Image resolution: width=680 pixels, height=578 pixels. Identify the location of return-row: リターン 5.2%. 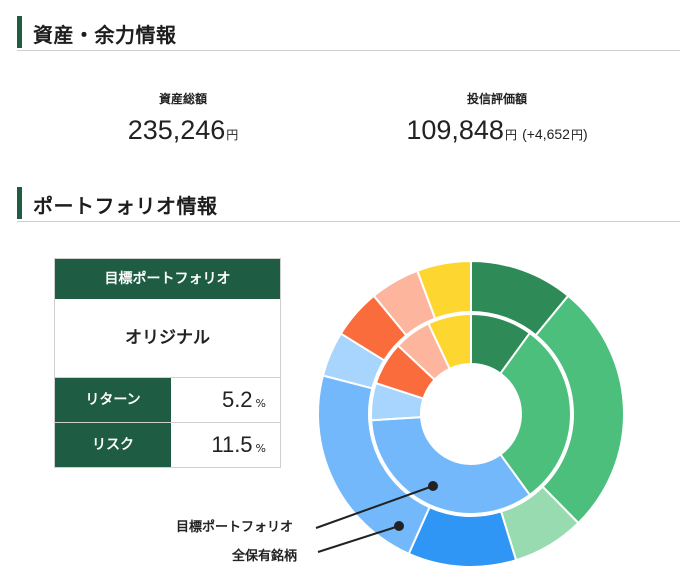
(167, 400).